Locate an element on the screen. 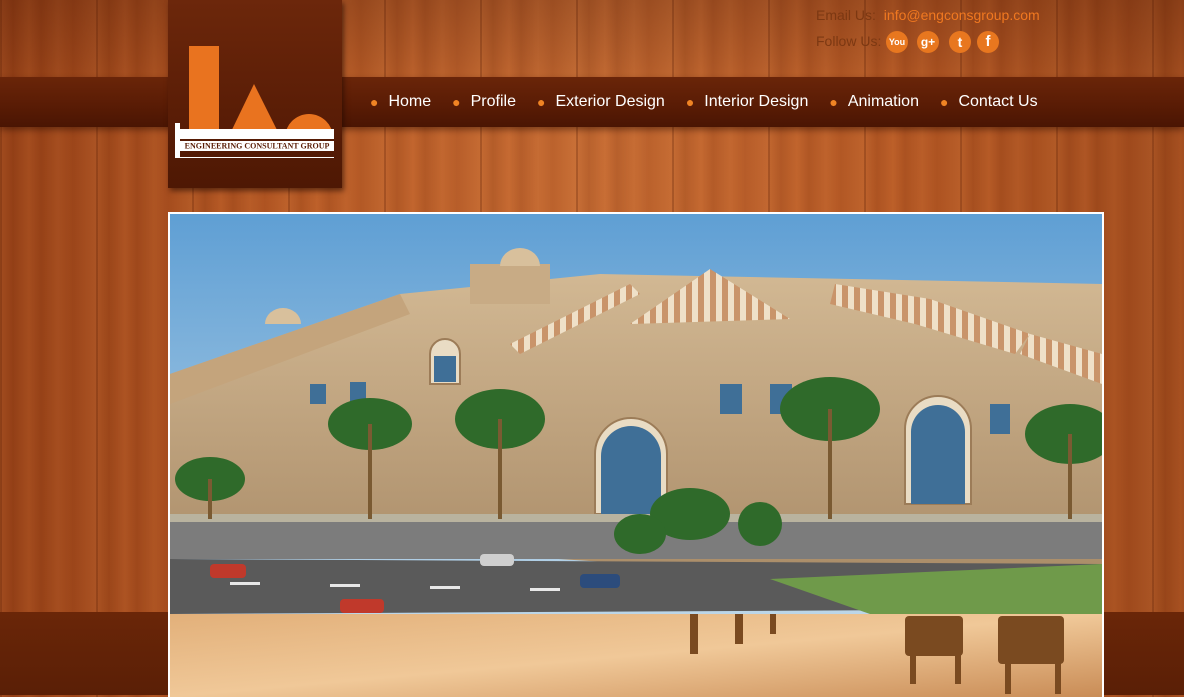 This screenshot has height=697, width=1184. nav-home: ● Home is located at coordinates (400, 102).